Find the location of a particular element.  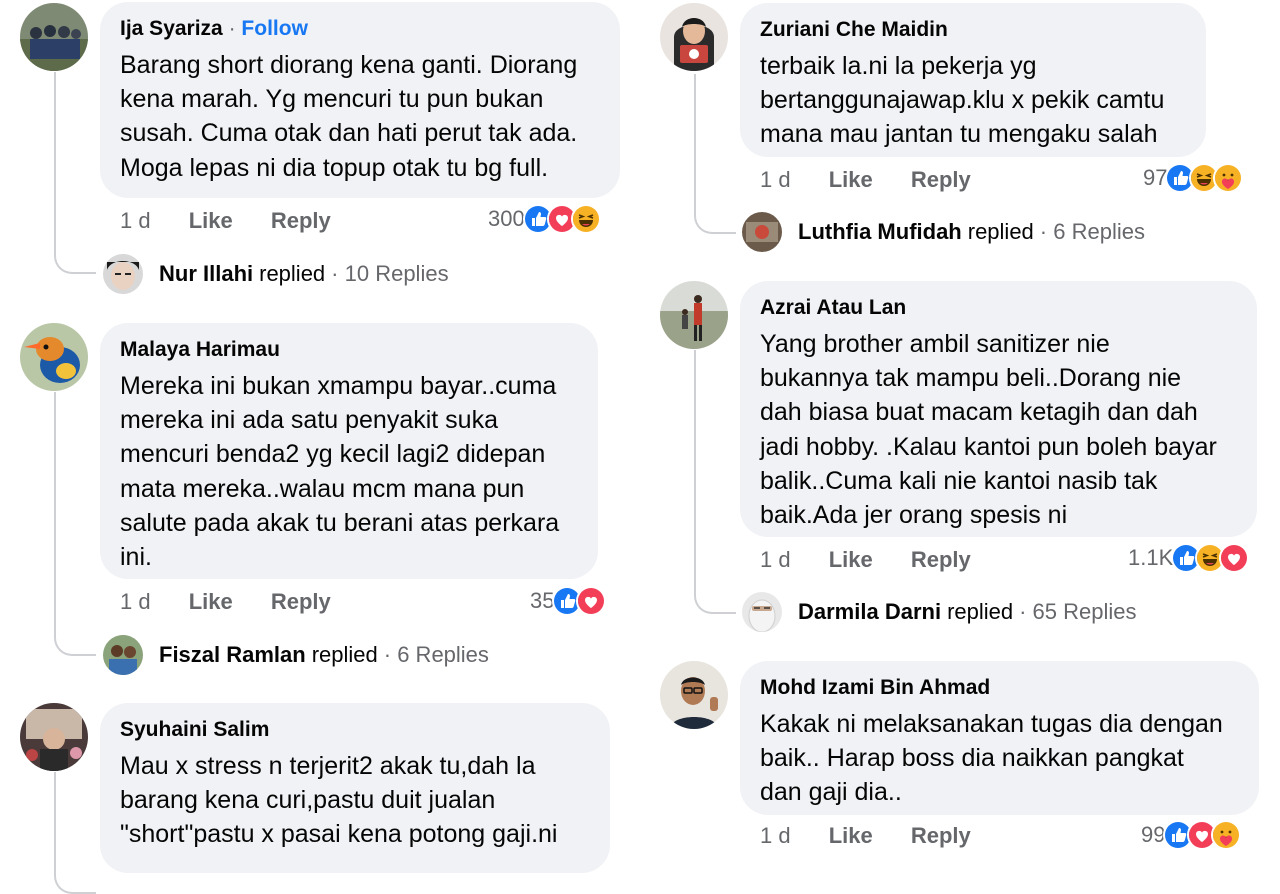

comment-author: Zuriani Che Maidin is located at coordinates (854, 29).